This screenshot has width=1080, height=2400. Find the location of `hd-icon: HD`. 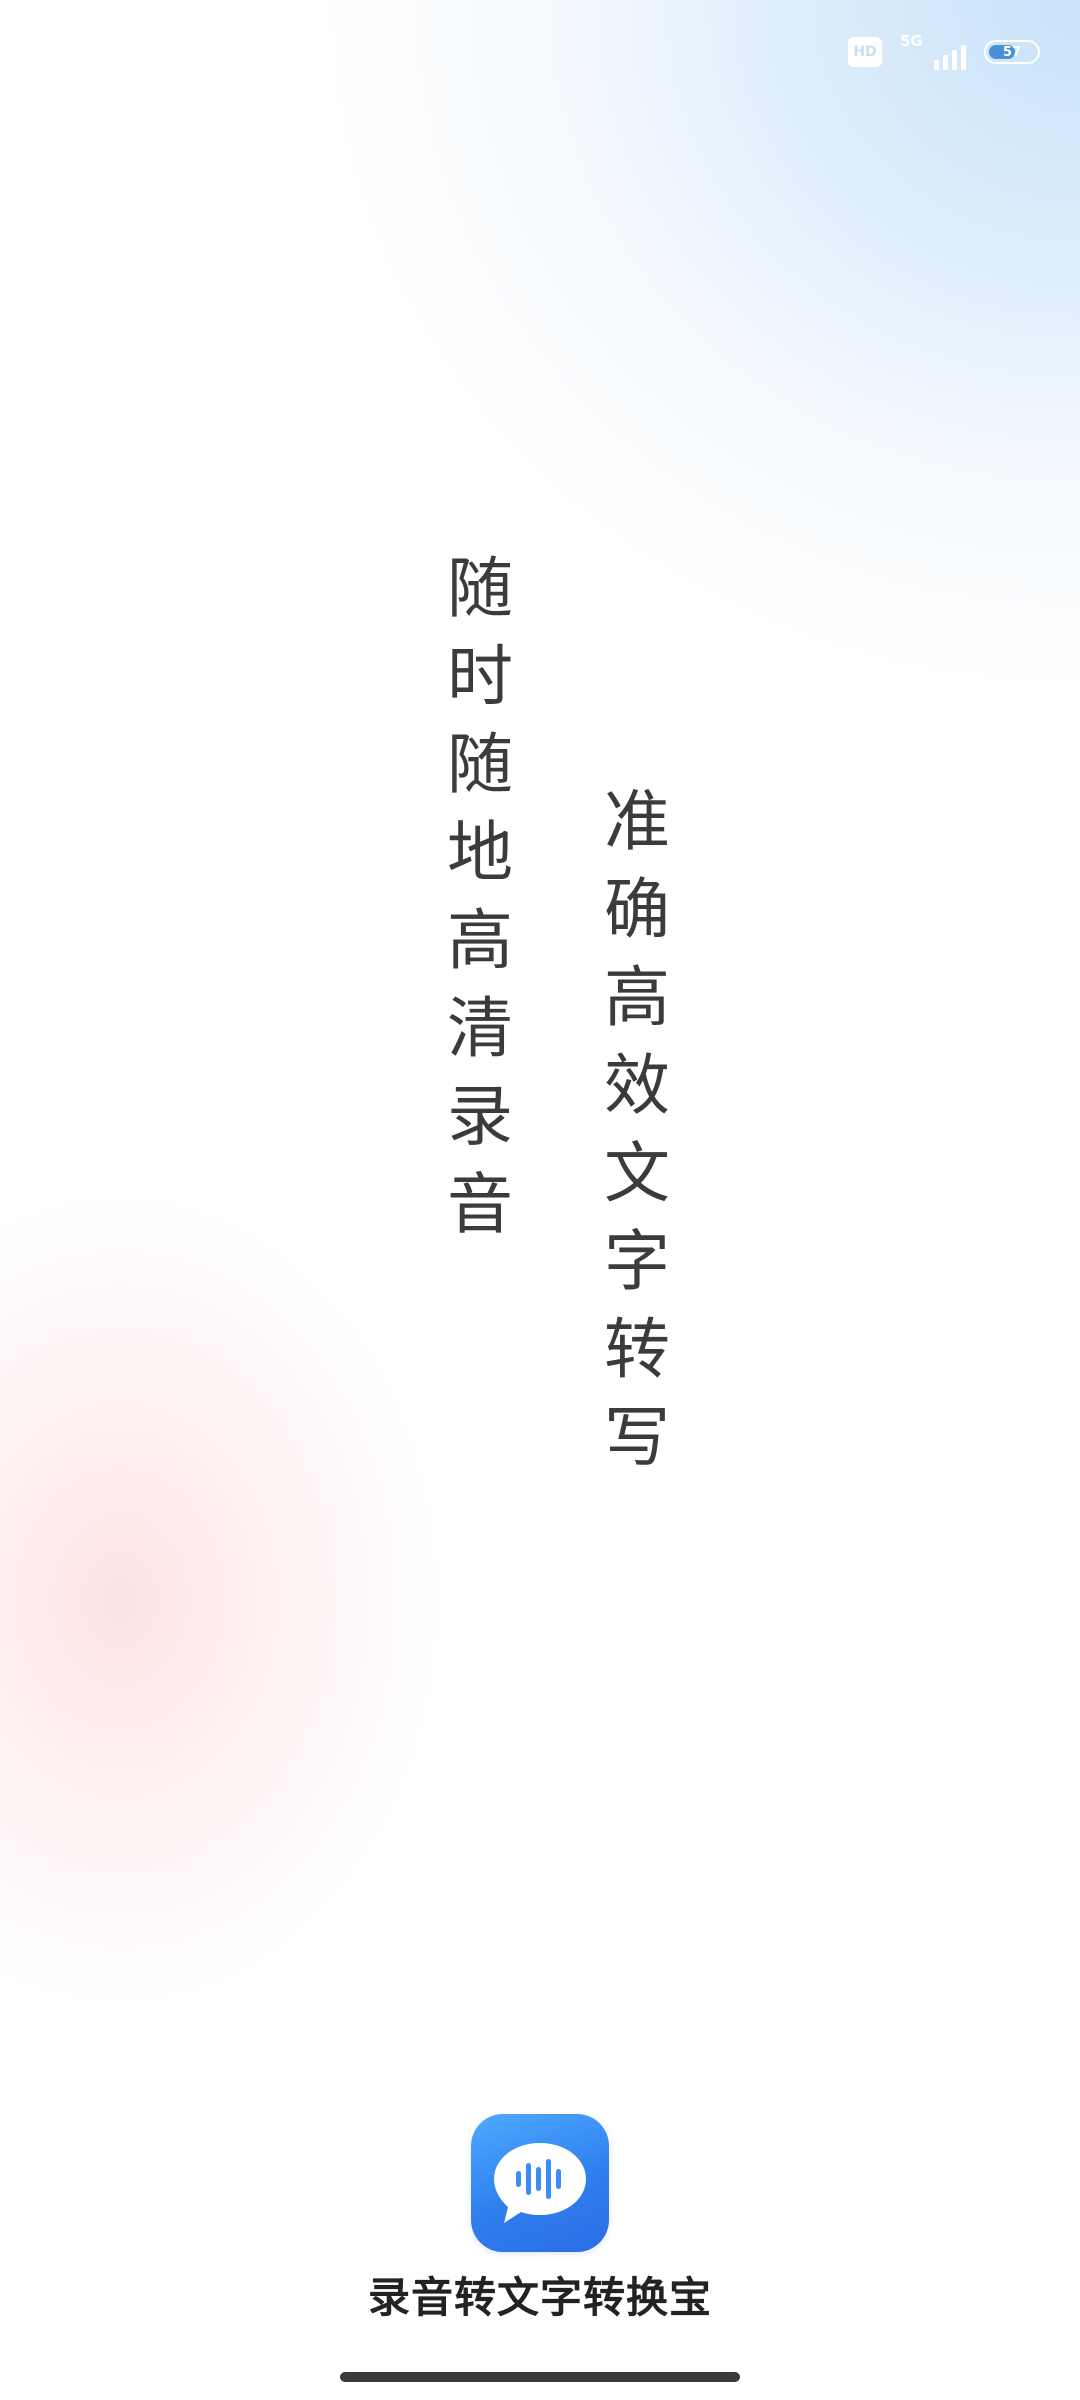

hd-icon: HD is located at coordinates (865, 52).